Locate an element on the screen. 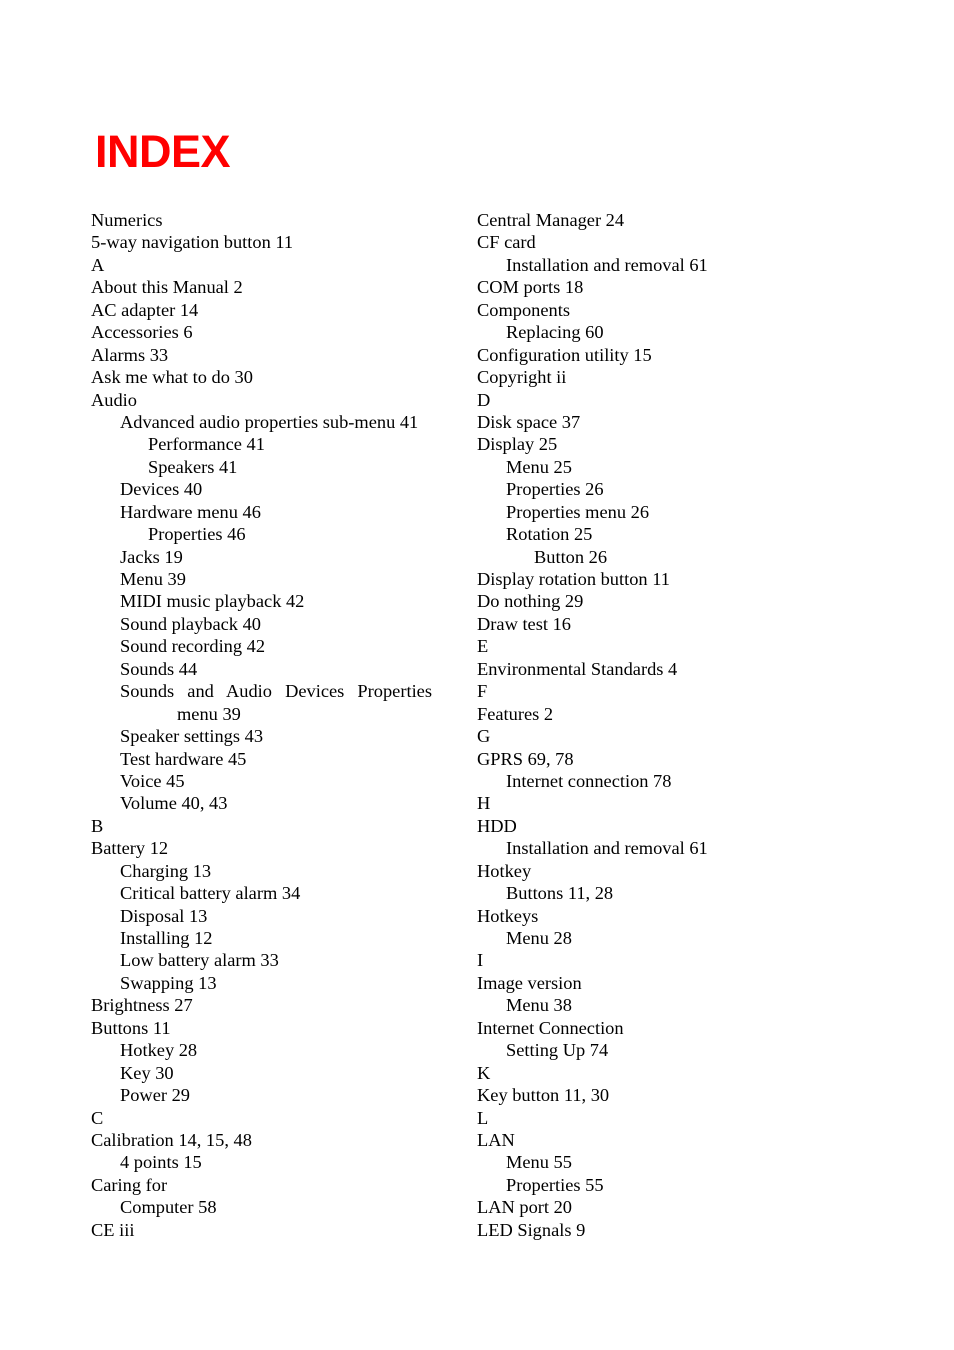 The image size is (954, 1350). index-subentry: Setting Up 74 is located at coordinates (557, 1050).